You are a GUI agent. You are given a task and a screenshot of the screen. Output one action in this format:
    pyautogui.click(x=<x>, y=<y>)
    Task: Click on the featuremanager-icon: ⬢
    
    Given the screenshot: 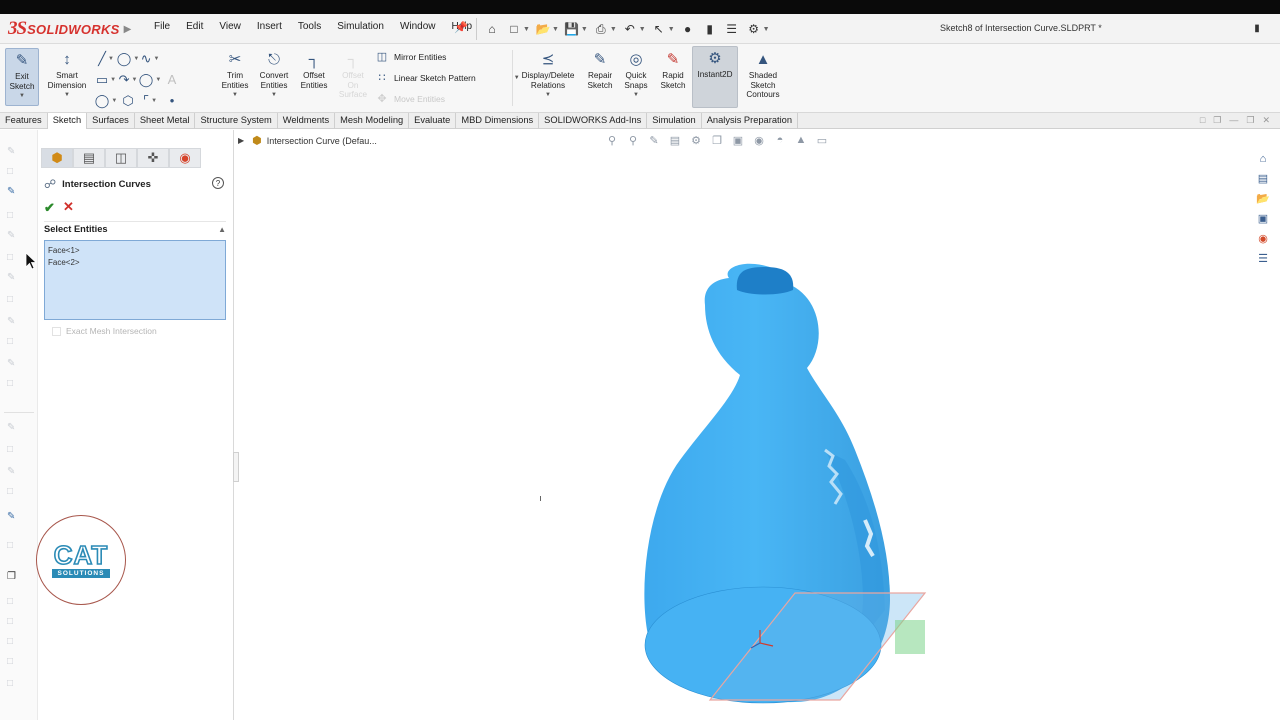 What is the action you would take?
    pyautogui.click(x=57, y=158)
    